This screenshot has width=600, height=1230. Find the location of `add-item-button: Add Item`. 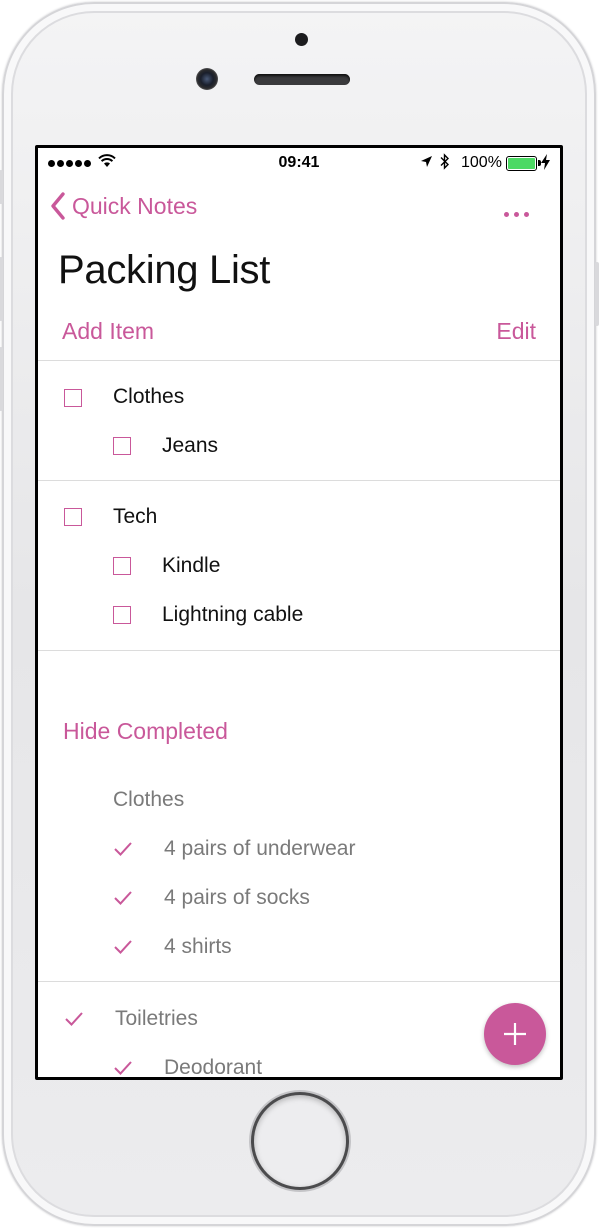

add-item-button: Add Item is located at coordinates (108, 331).